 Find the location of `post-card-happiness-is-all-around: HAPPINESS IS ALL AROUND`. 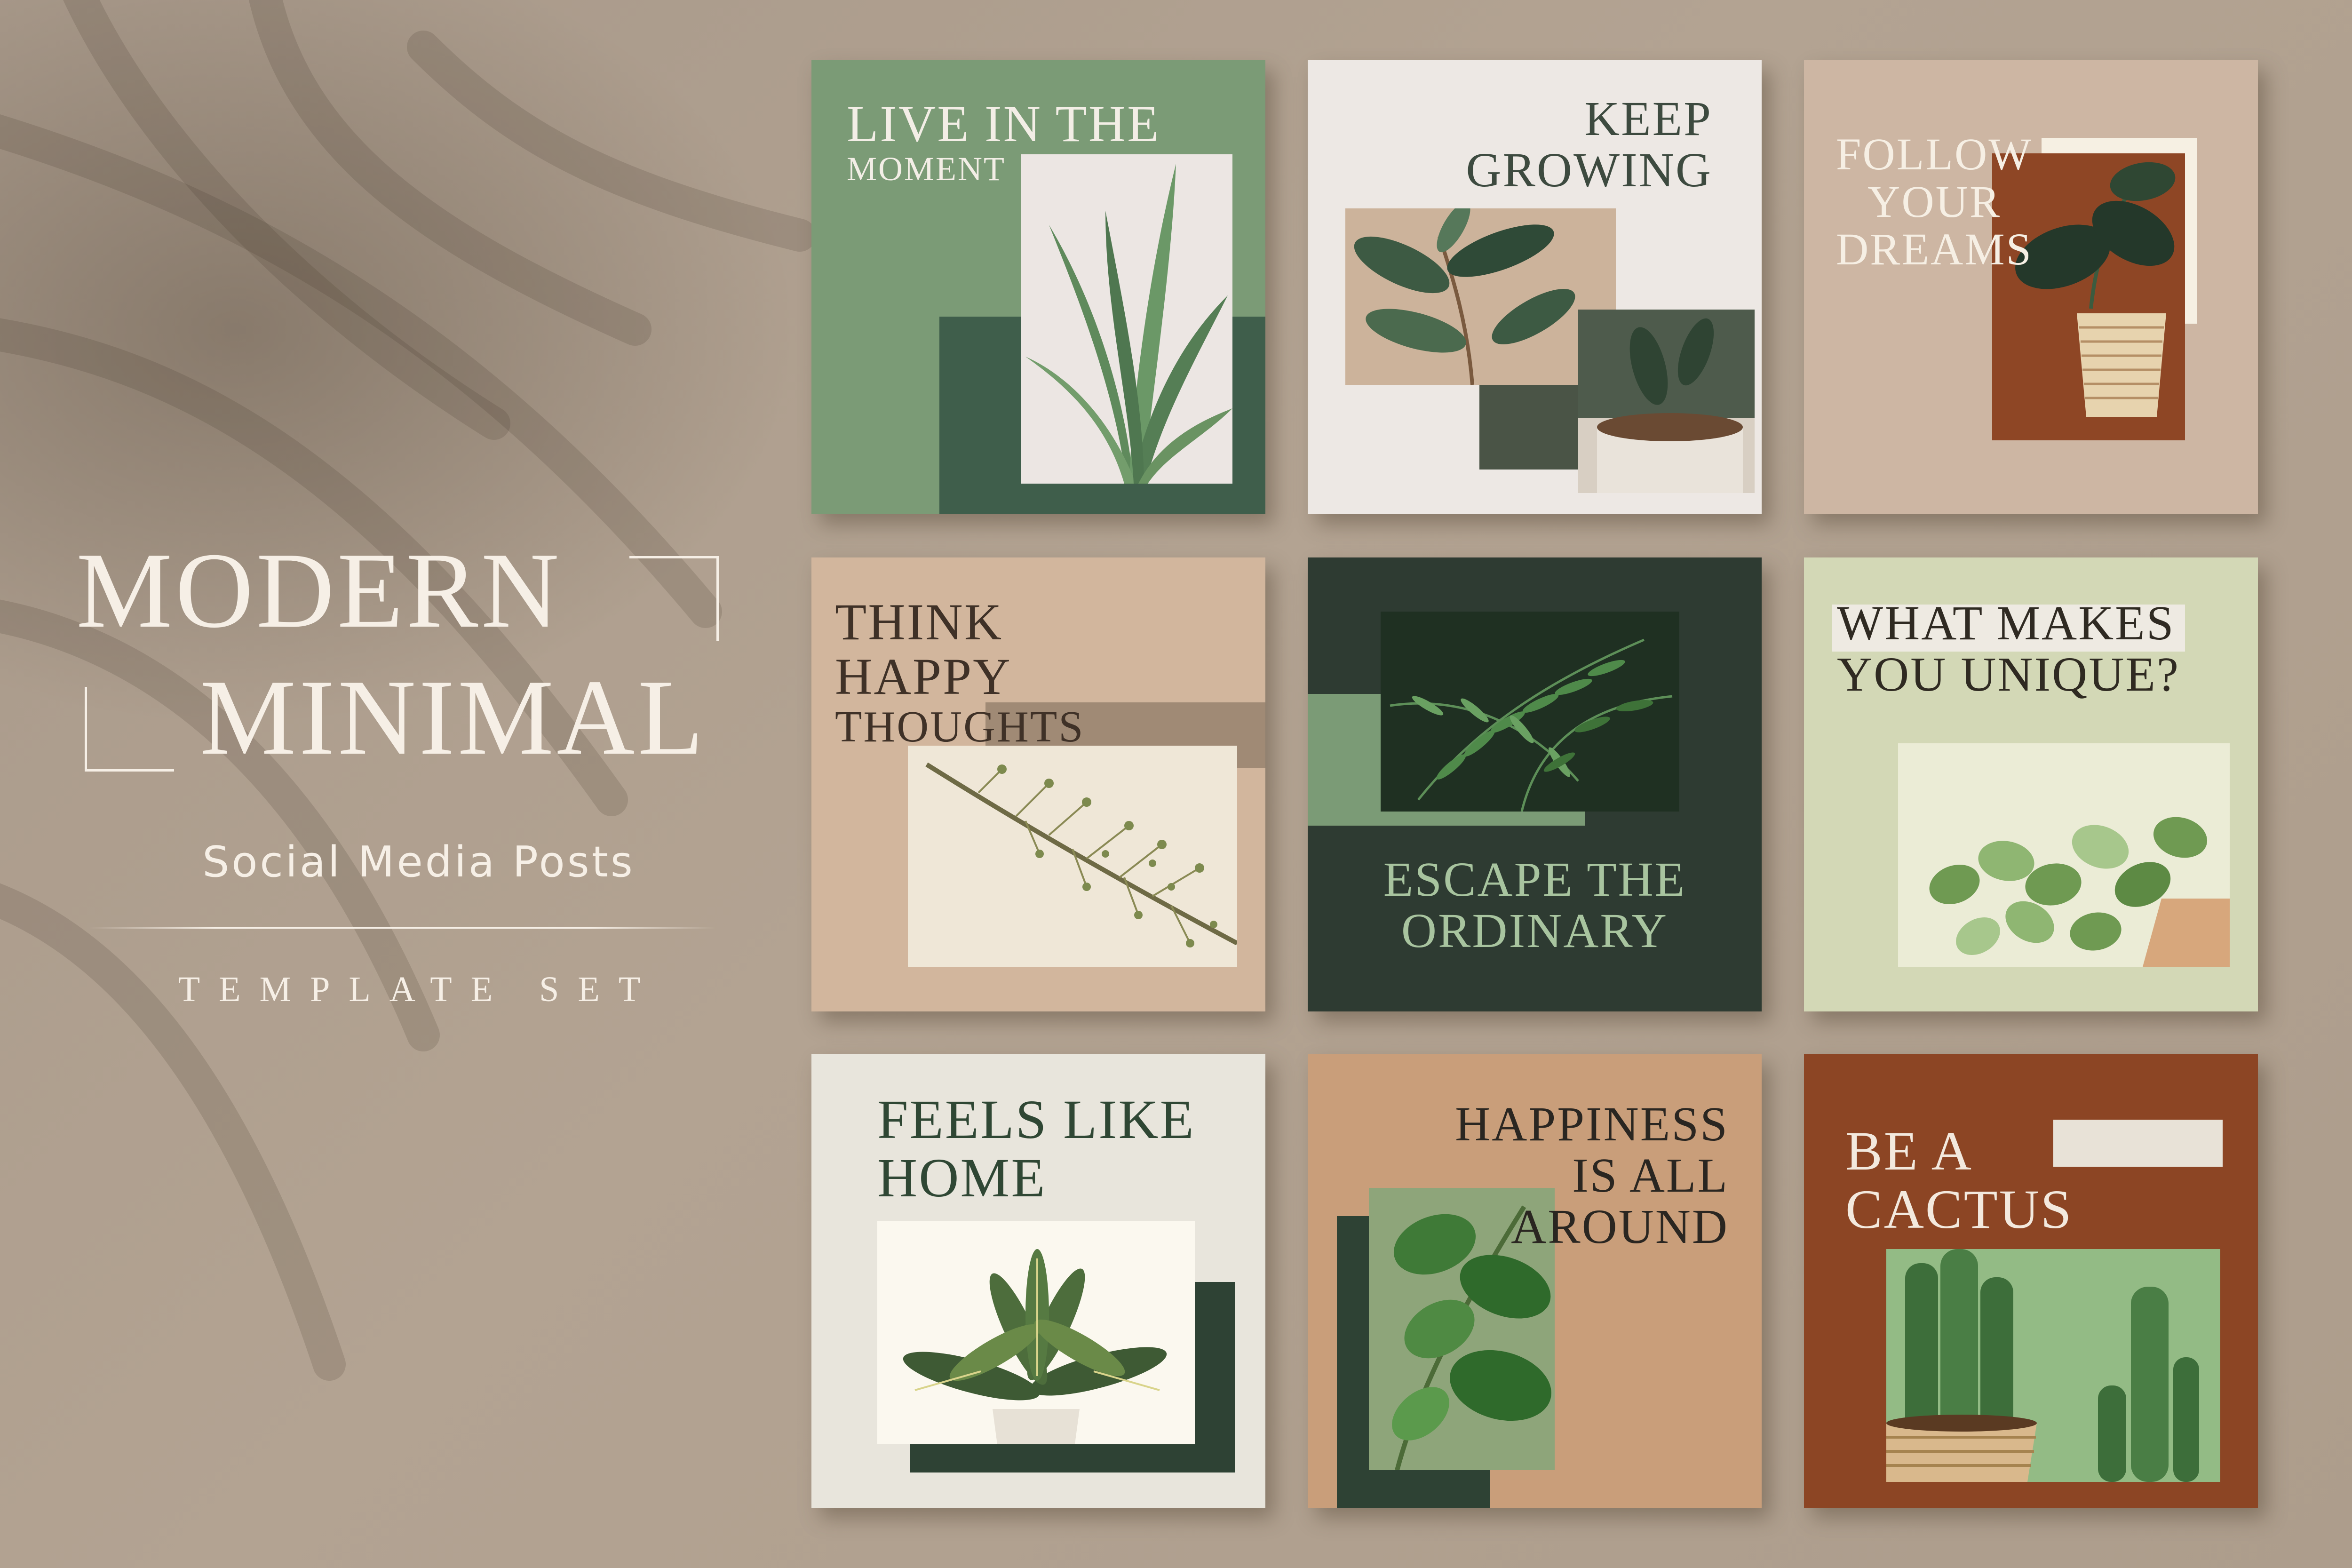

post-card-happiness-is-all-around: HAPPINESS IS ALL AROUND is located at coordinates (1535, 1281).